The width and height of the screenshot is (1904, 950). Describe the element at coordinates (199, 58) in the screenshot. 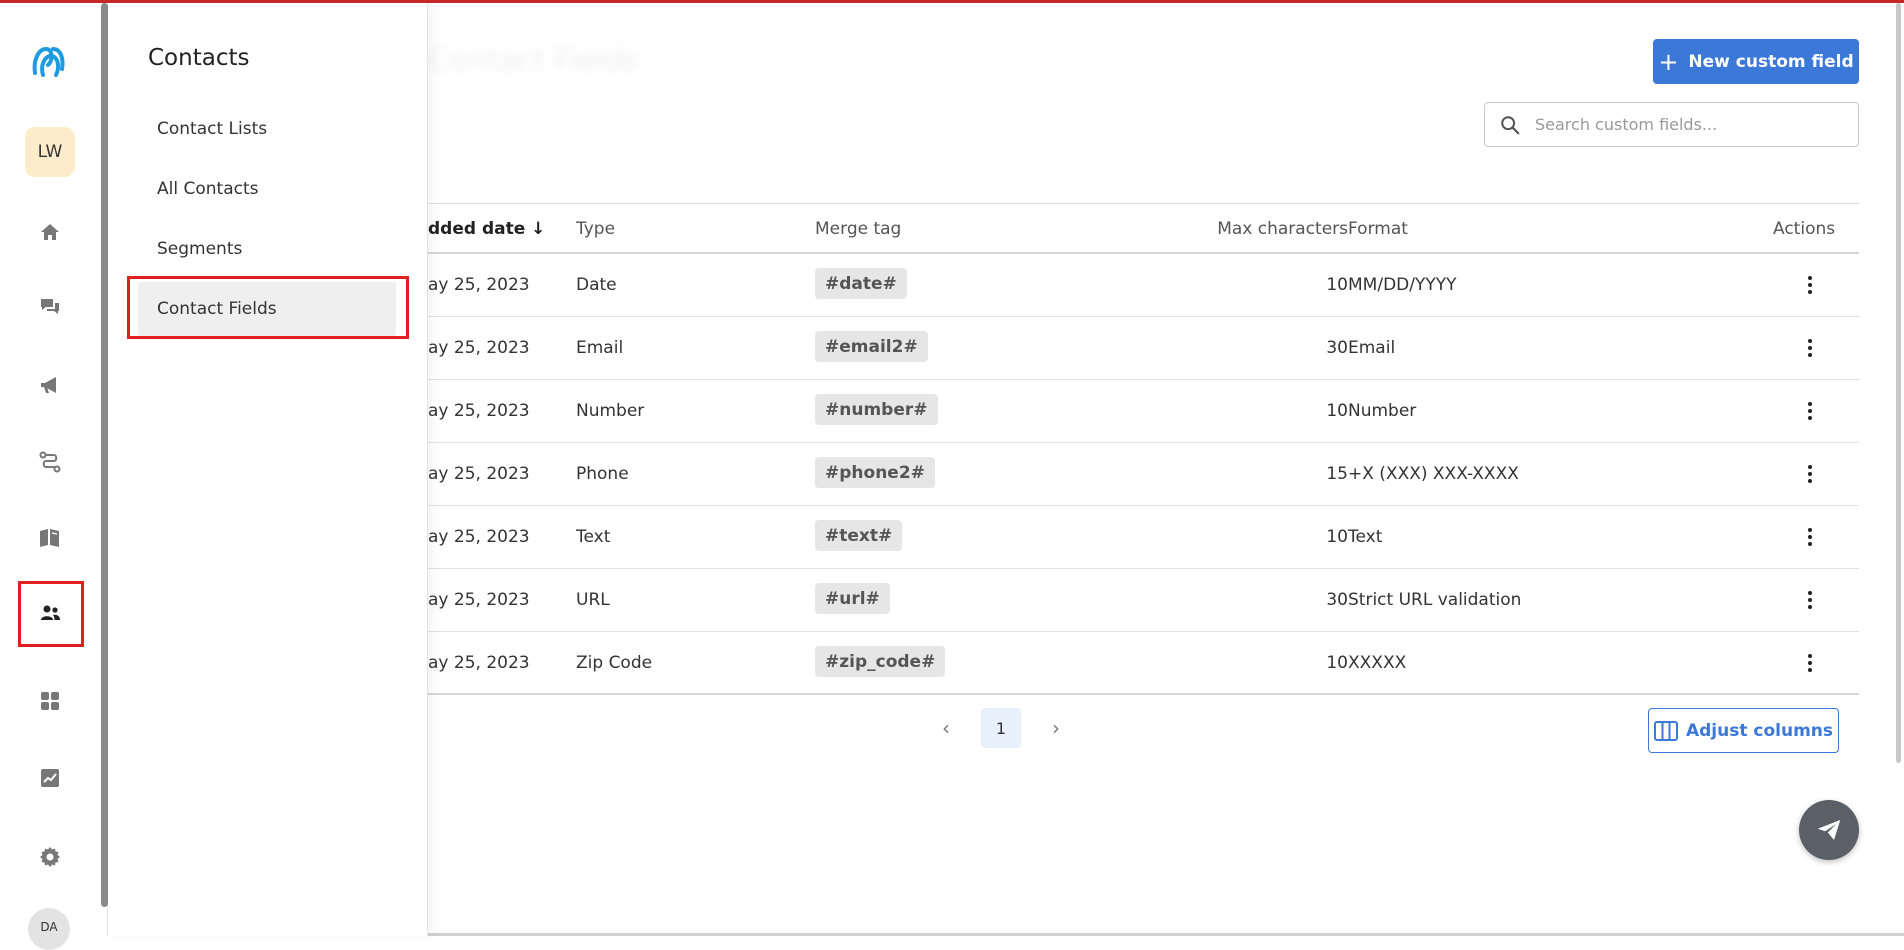

I see `flyout-title: Contacts` at that location.